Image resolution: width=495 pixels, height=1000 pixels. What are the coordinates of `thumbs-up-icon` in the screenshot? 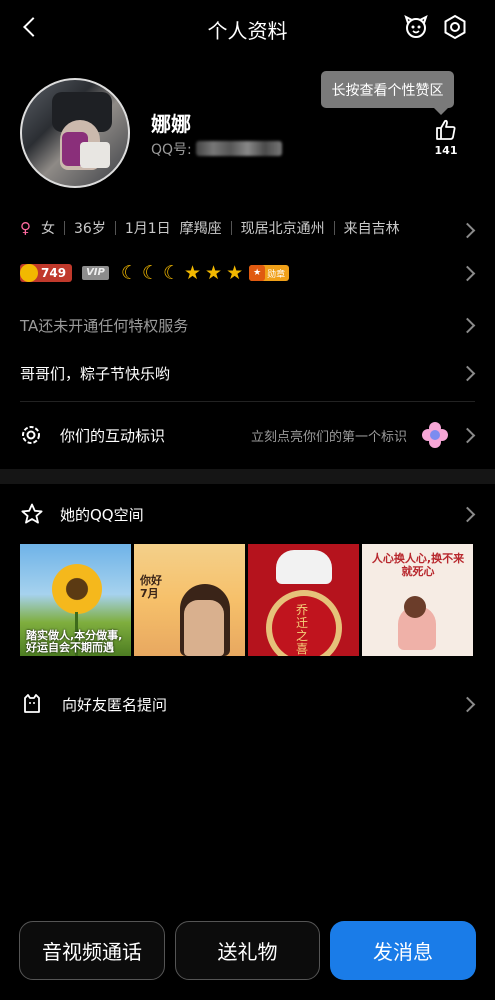 It's located at (446, 129).